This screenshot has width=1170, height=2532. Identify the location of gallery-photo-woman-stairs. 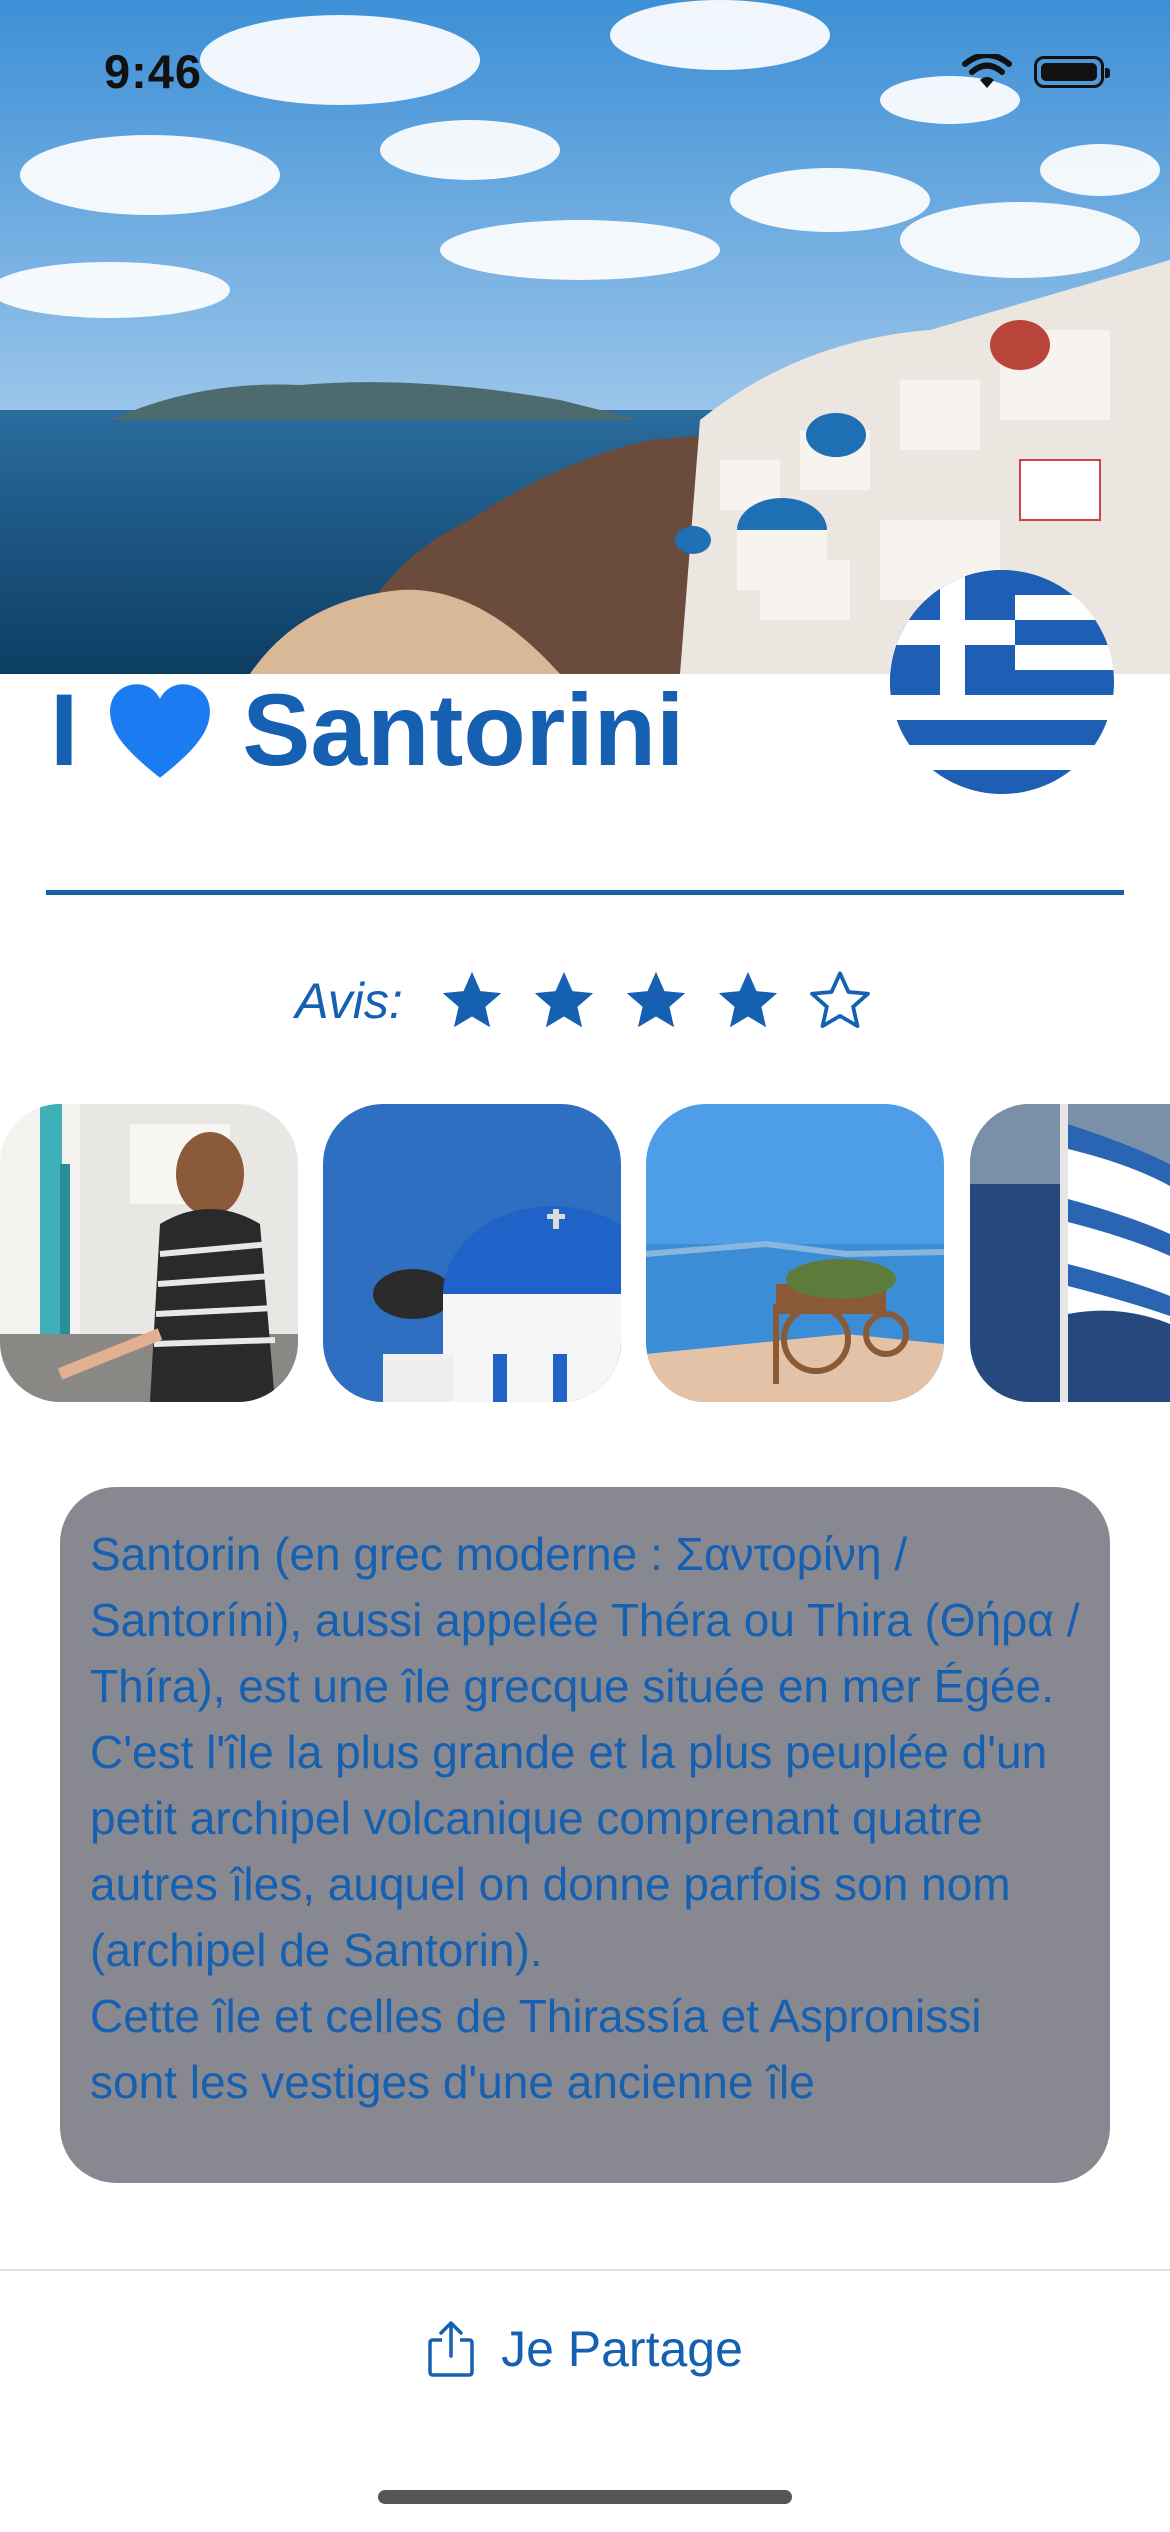
(149, 1253).